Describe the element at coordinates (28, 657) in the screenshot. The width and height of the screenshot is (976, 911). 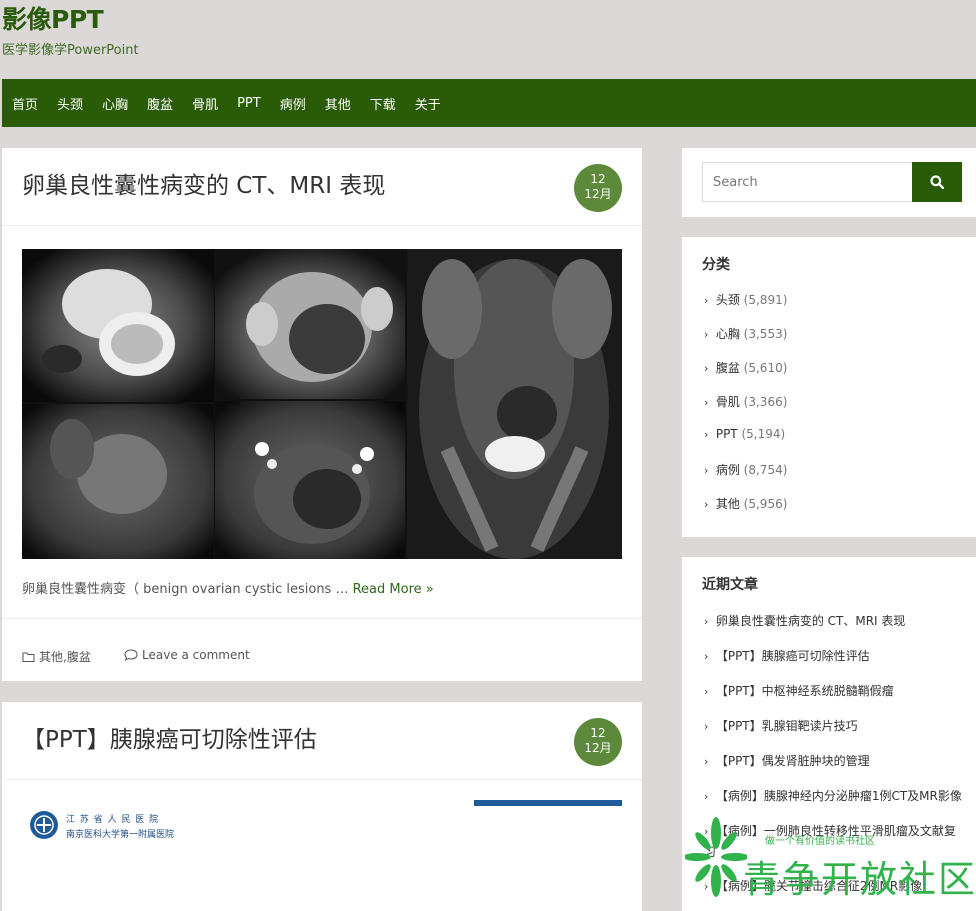
I see `folder-icon` at that location.